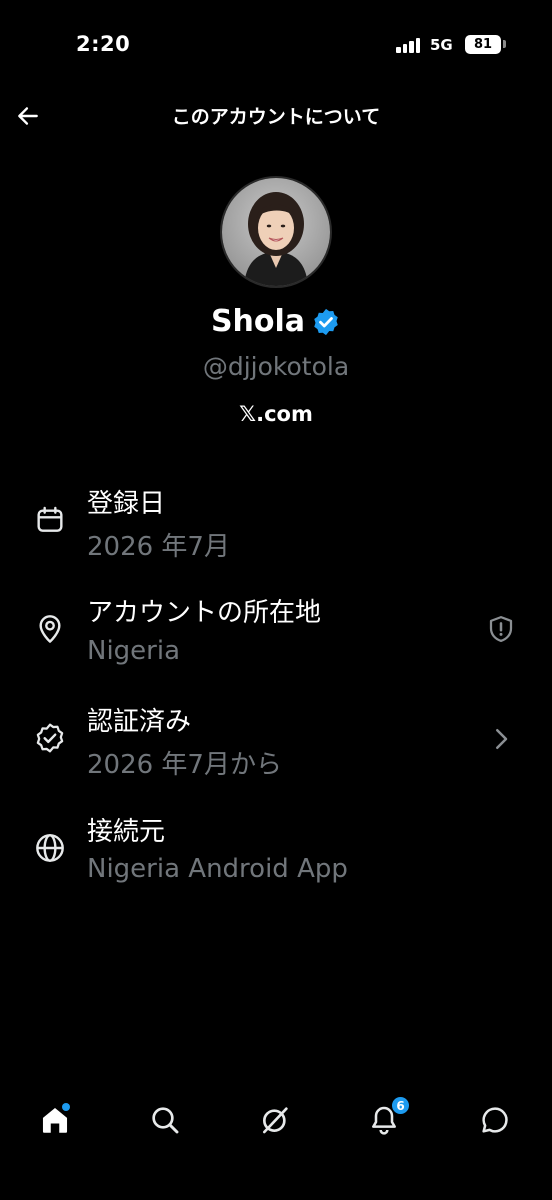 The image size is (552, 1200). What do you see at coordinates (55, 1120) in the screenshot?
I see `nav-home` at bounding box center [55, 1120].